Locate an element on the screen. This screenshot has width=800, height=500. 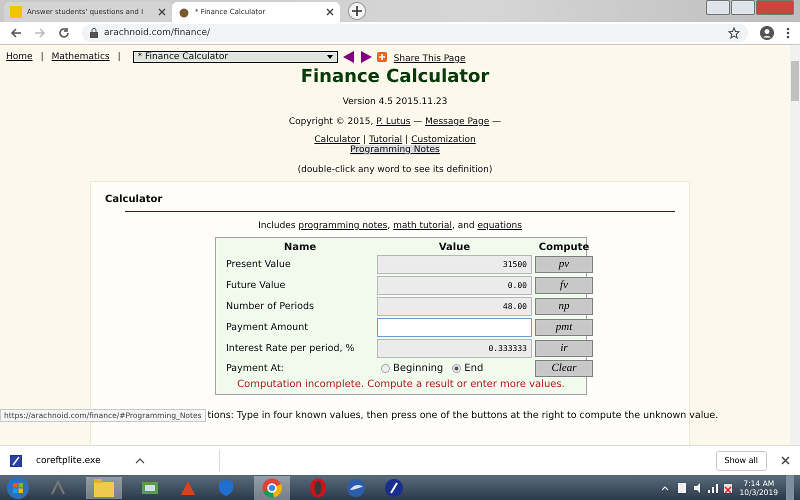
account-icon is located at coordinates (767, 33).